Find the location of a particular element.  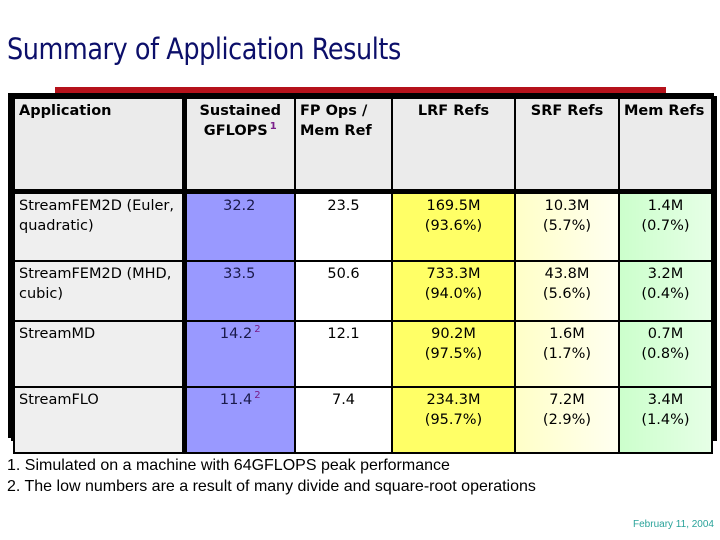

header-gflops: Sustained GFLOPS 1 is located at coordinates (238, 145).